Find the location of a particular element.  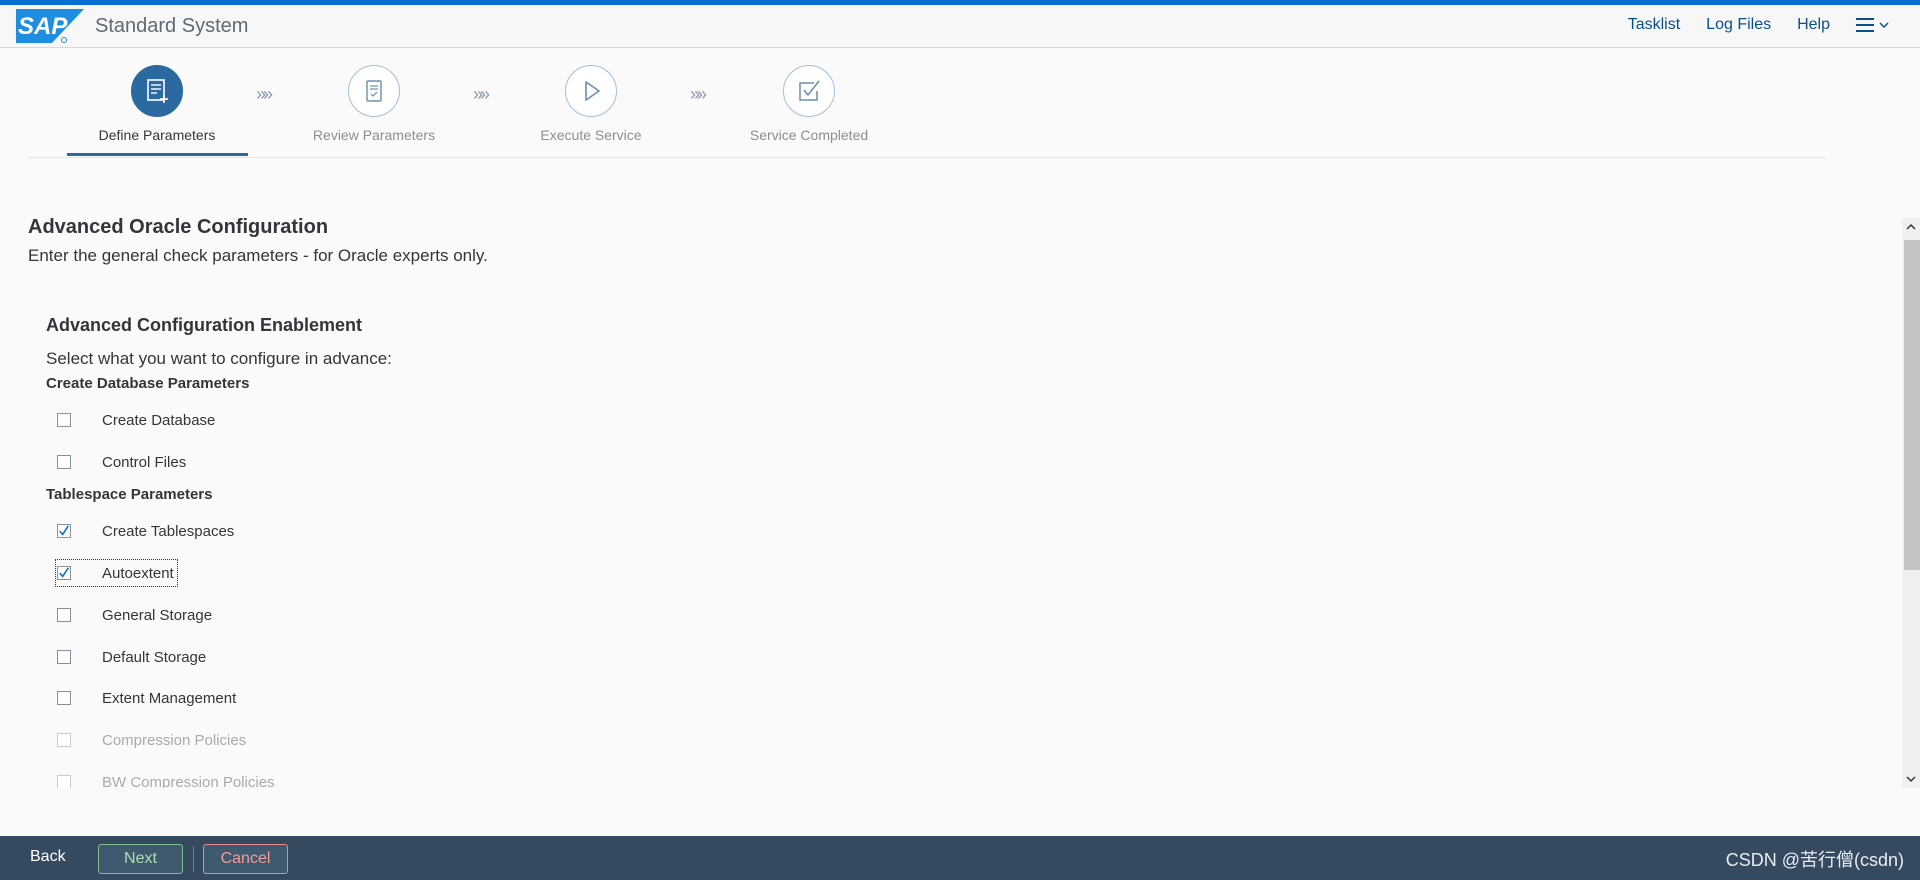

checkbox-label: Autoextent is located at coordinates (138, 573).